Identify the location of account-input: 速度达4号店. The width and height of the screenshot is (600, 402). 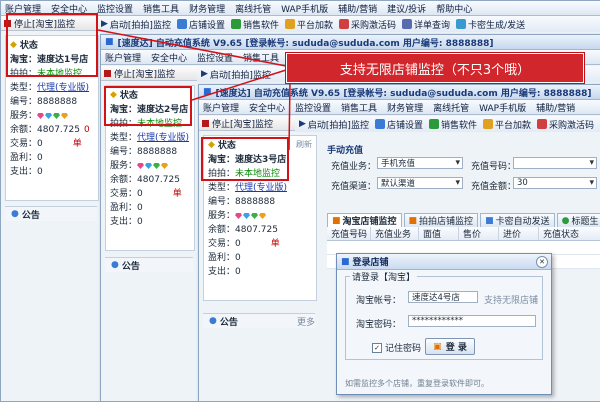
(443, 297).